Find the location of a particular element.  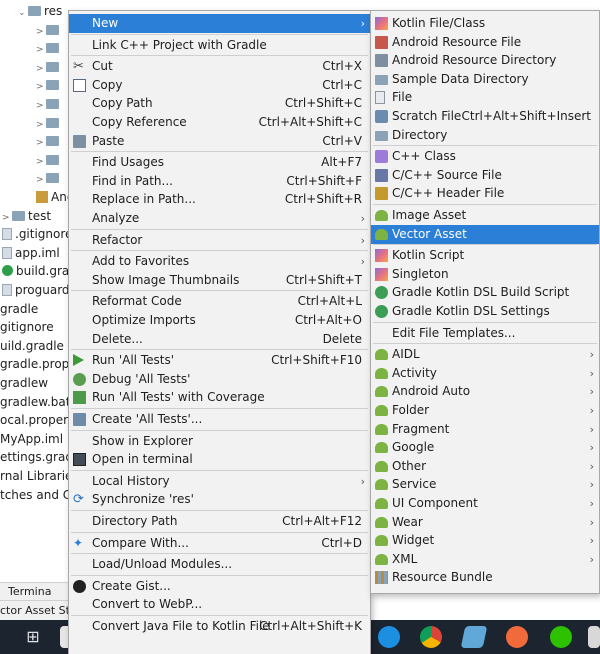

menu-item-local-history: Local History › is located at coordinates (219, 481).